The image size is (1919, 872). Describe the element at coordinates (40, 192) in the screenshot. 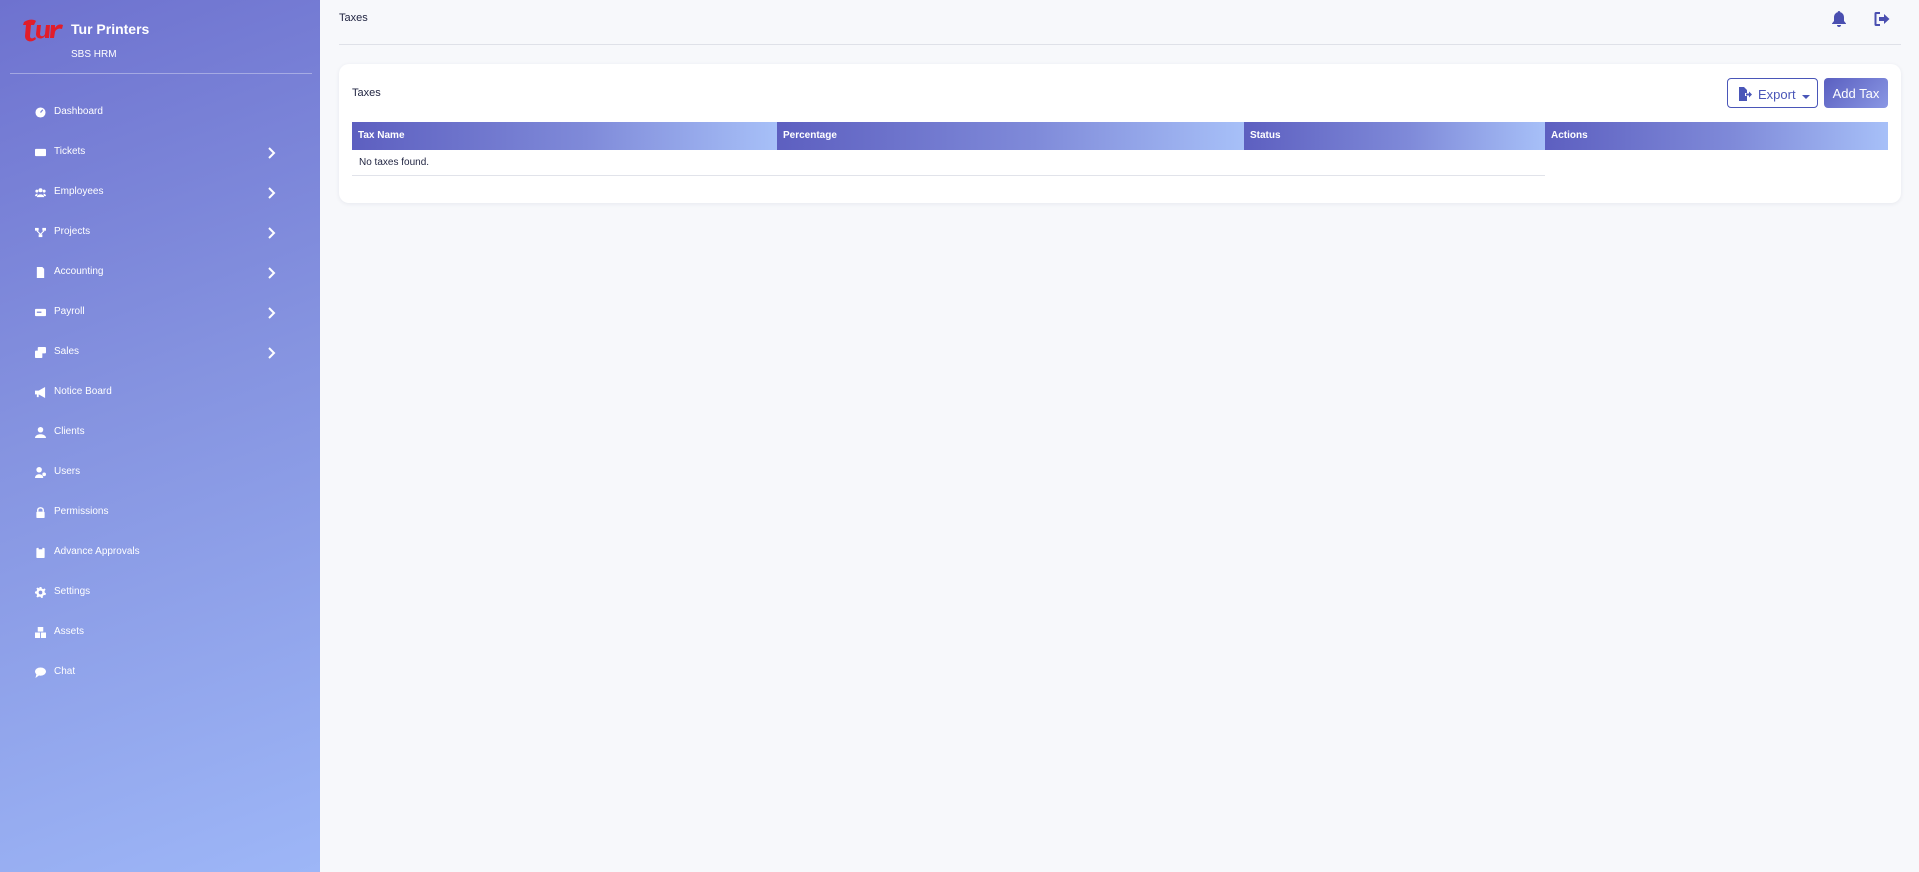

I see `users-icon` at that location.